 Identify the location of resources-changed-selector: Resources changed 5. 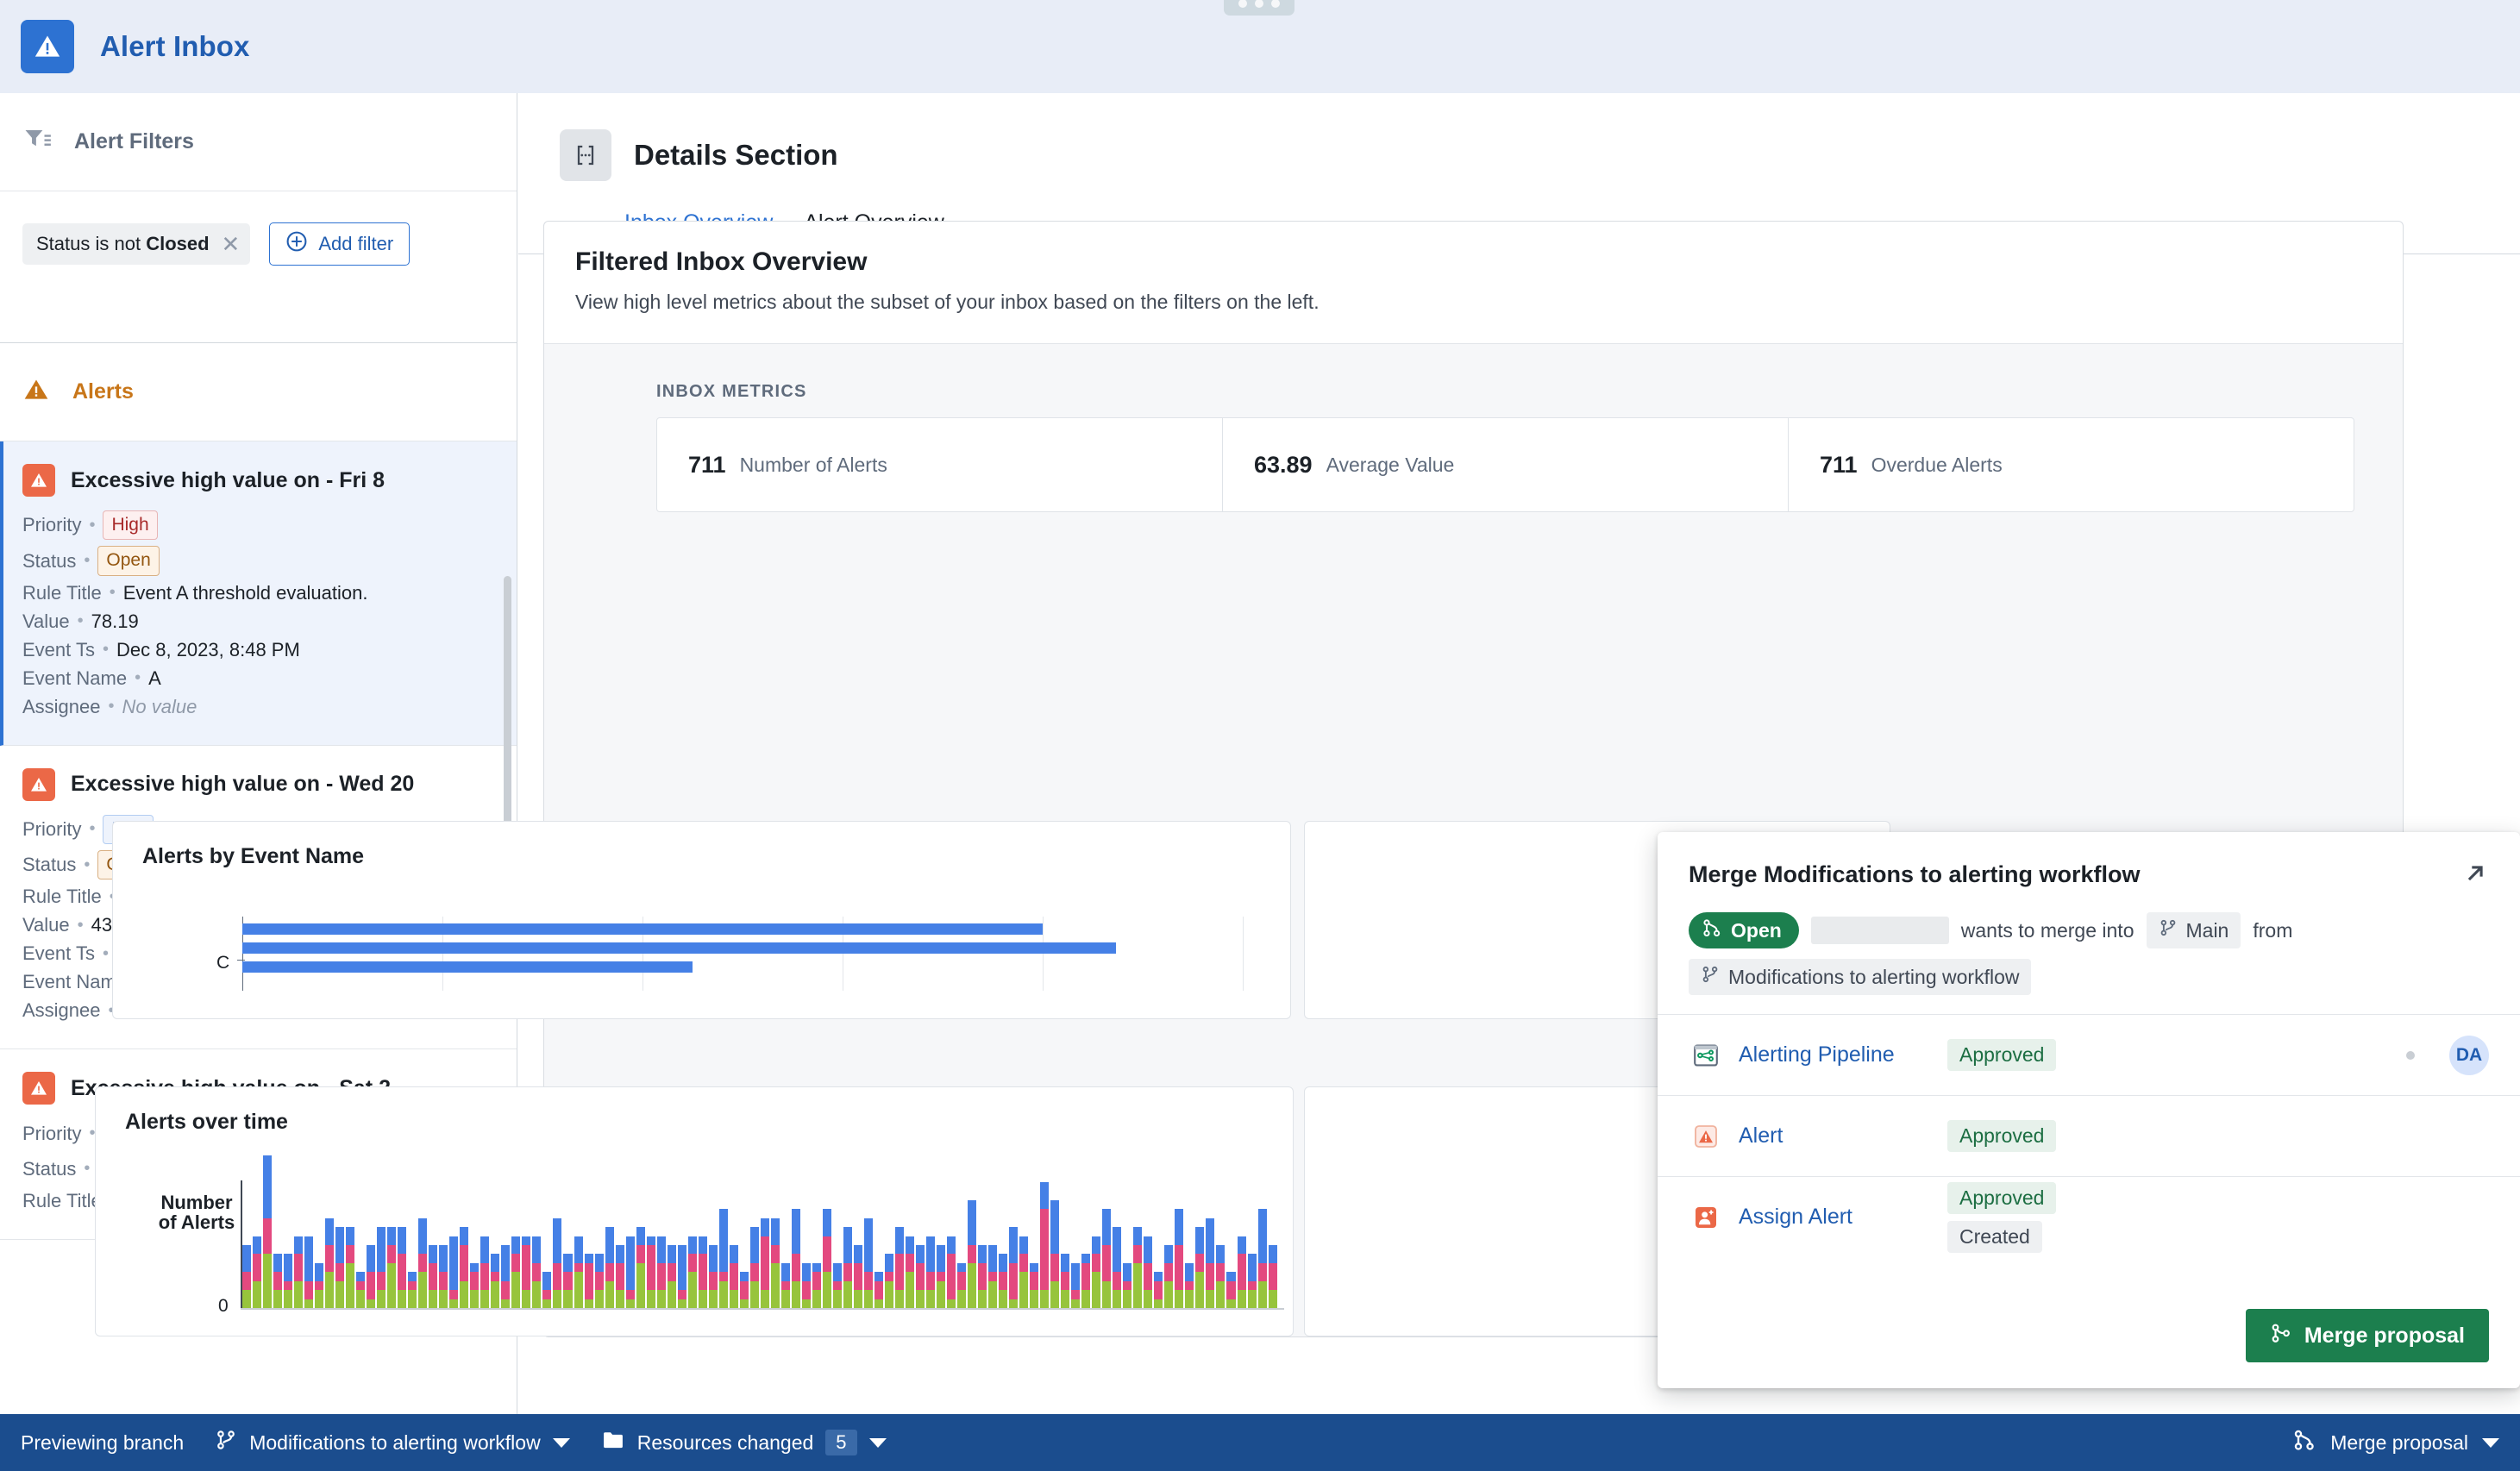
(744, 1443).